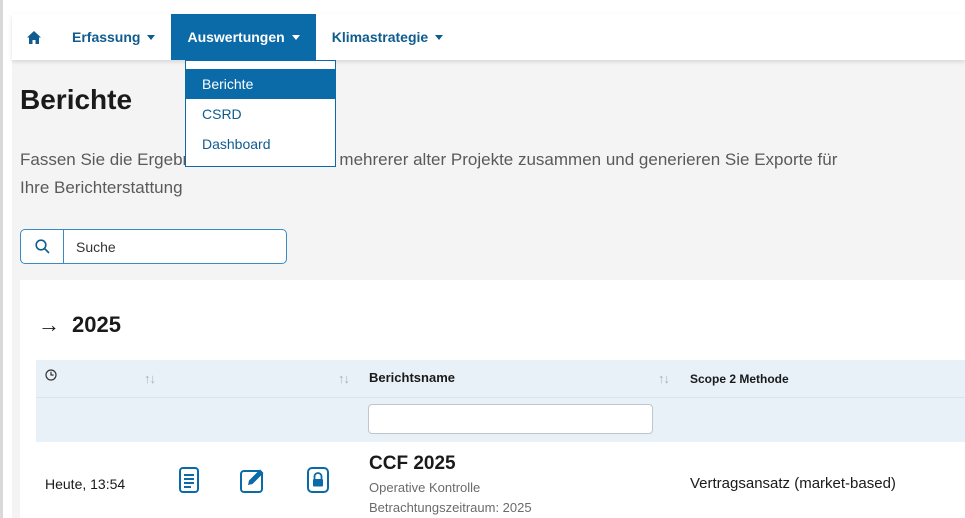 This screenshot has height=518, width=965. Describe the element at coordinates (164, 246) in the screenshot. I see `search-input` at that location.